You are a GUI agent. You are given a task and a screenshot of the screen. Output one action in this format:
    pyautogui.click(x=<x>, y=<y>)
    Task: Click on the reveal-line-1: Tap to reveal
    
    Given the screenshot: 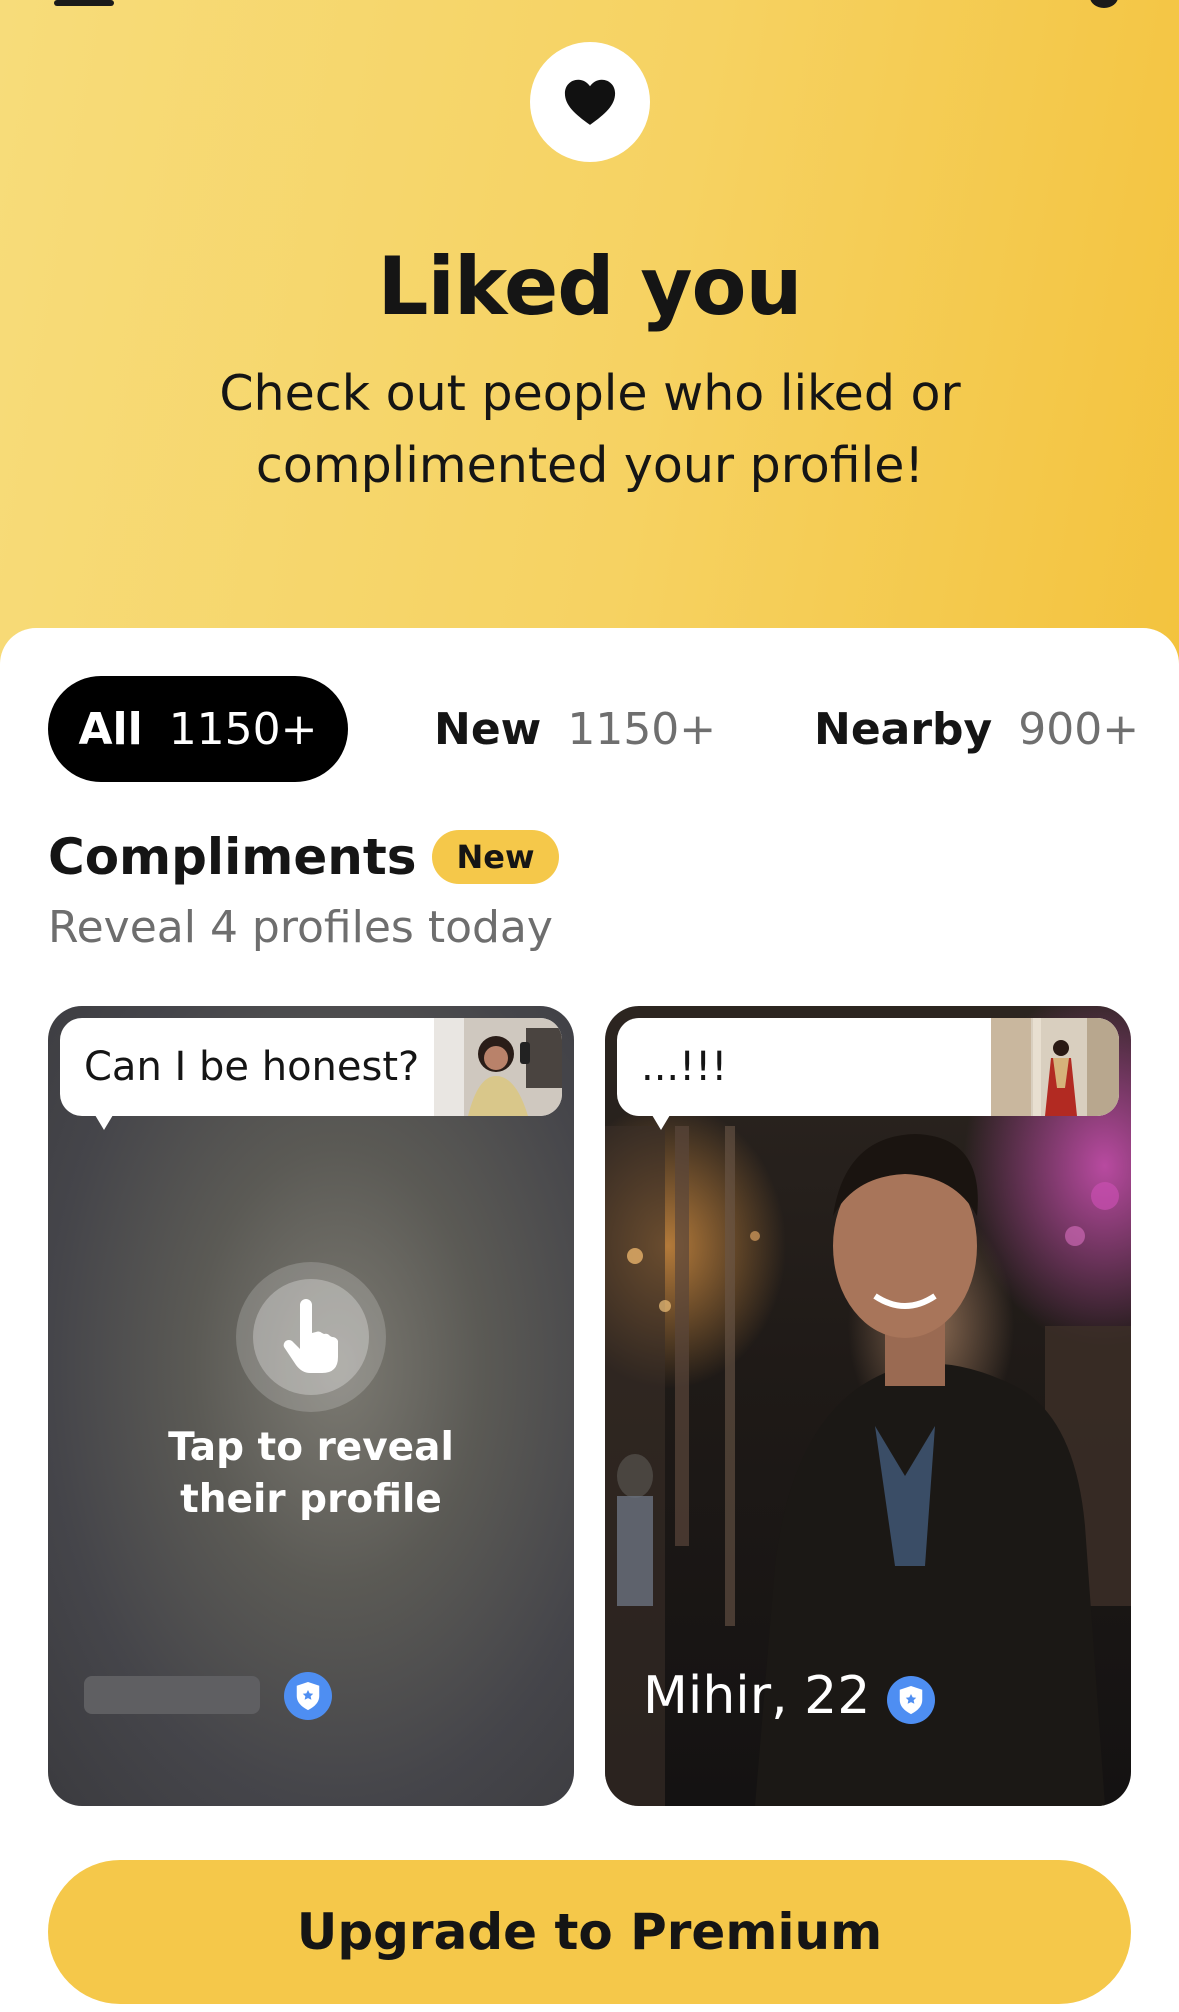 What is the action you would take?
    pyautogui.click(x=311, y=1447)
    